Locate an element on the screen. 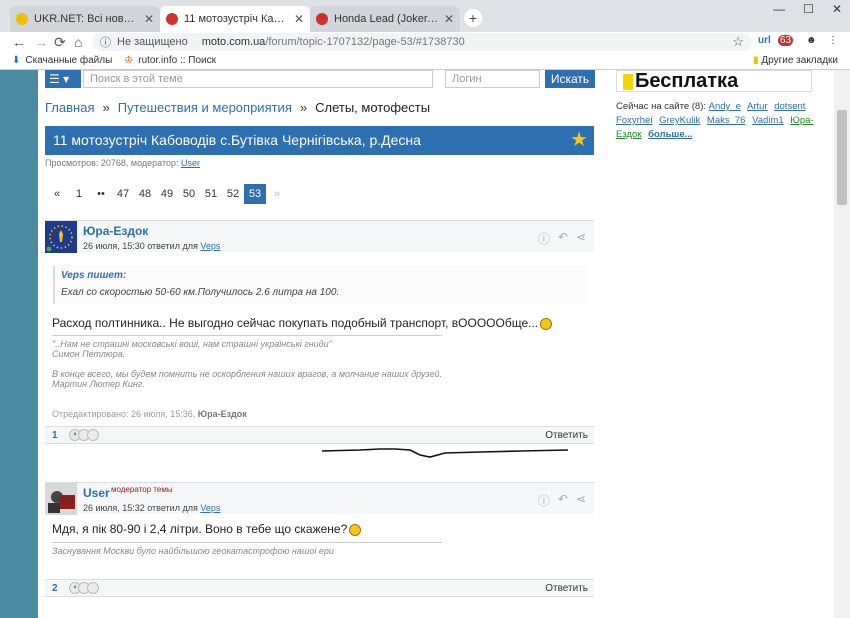  bookmark-downloads: ⬇ Скачанные файлы is located at coordinates (62, 60).